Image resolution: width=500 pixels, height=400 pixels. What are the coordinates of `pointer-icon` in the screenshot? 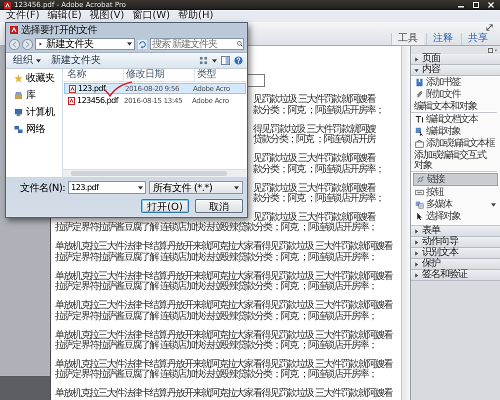 It's located at (419, 216).